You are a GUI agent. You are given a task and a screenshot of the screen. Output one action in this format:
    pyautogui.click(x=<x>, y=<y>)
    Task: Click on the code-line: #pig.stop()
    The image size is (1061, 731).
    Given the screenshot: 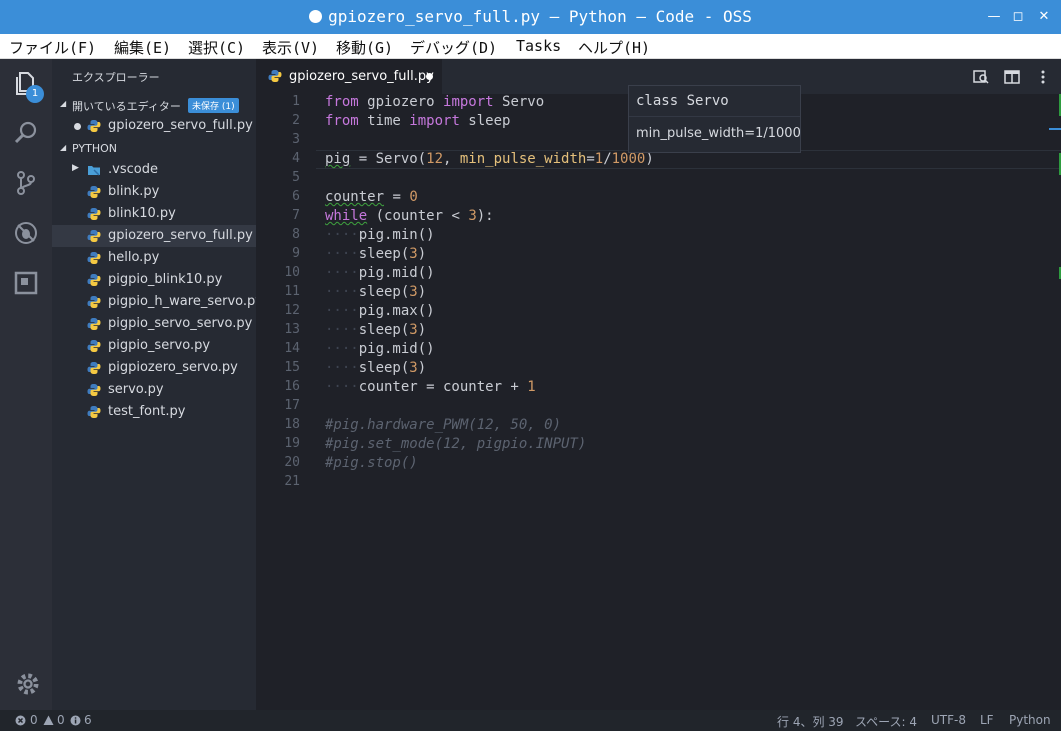 What is the action you would take?
    pyautogui.click(x=371, y=463)
    